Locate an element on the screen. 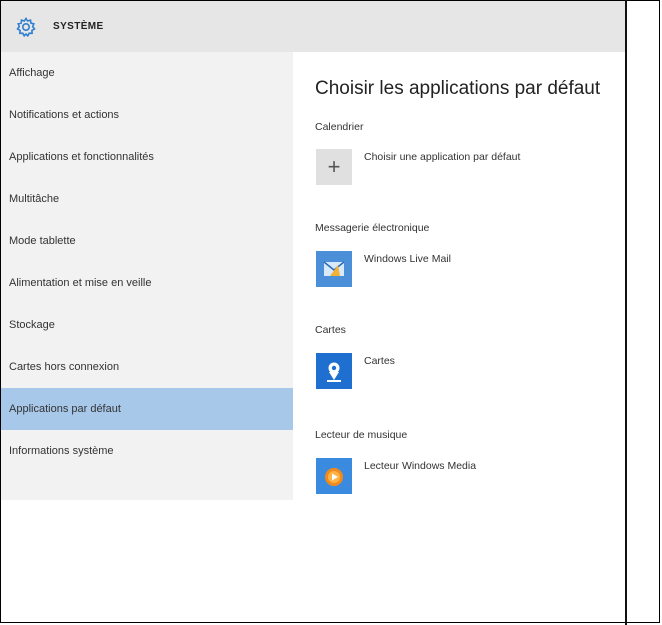 Image resolution: width=662 pixels, height=625 pixels. page-header-title: SYSTÈME is located at coordinates (78, 26).